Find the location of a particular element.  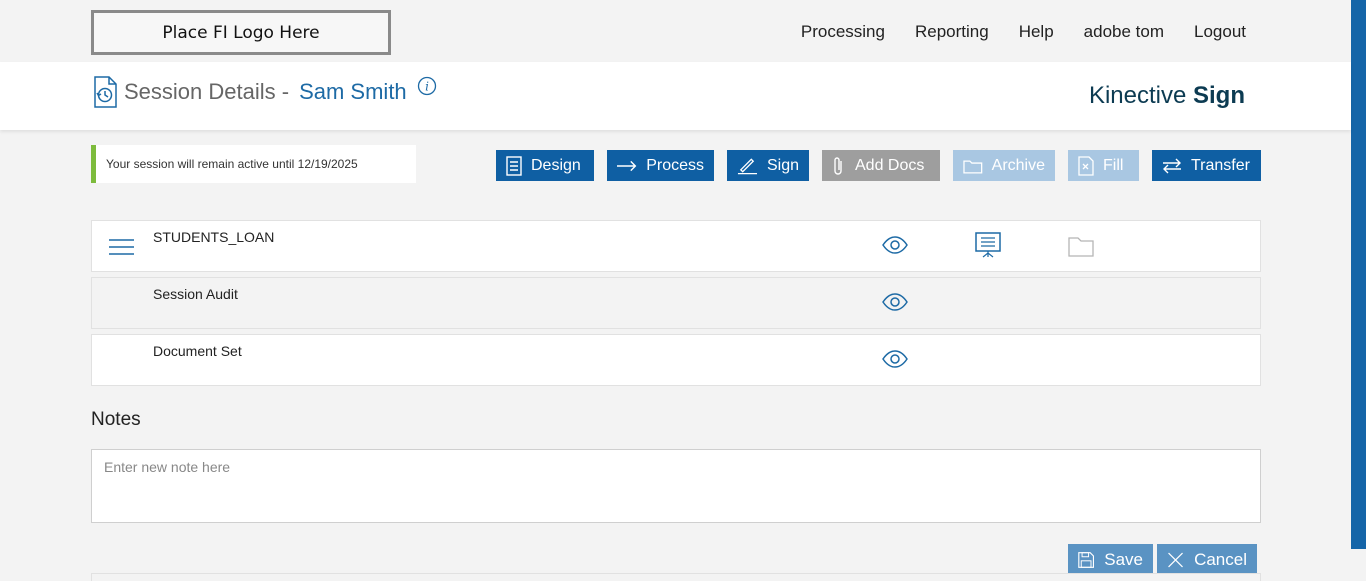

info-icon: i is located at coordinates (427, 86).